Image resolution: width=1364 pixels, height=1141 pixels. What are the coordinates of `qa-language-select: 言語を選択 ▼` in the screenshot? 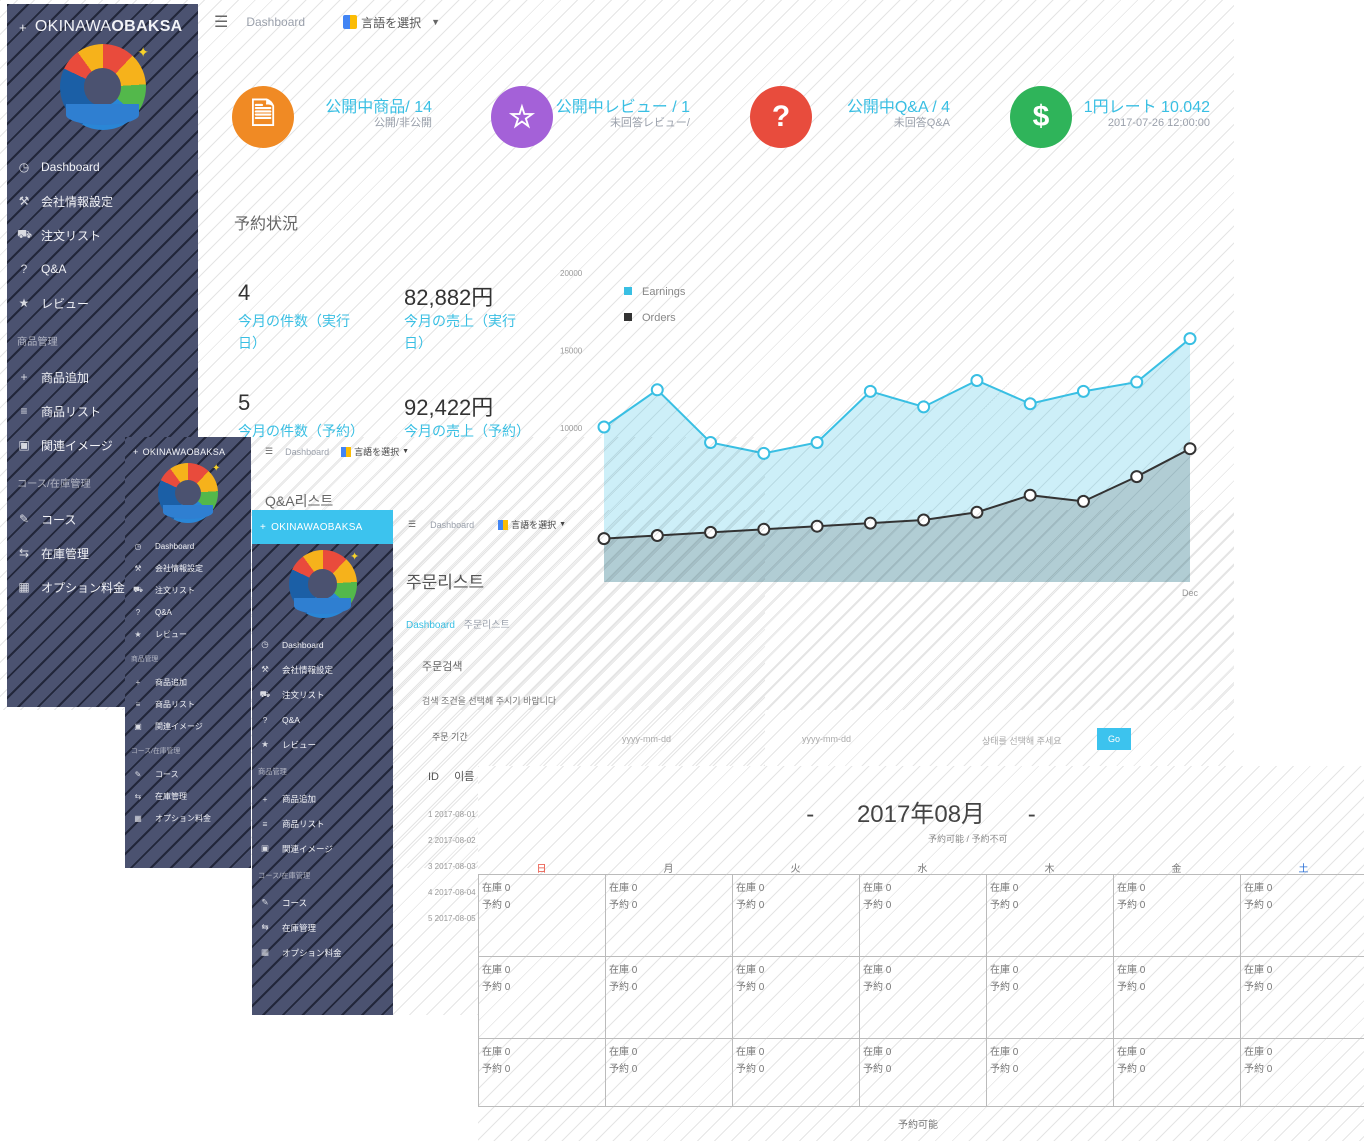 It's located at (375, 451).